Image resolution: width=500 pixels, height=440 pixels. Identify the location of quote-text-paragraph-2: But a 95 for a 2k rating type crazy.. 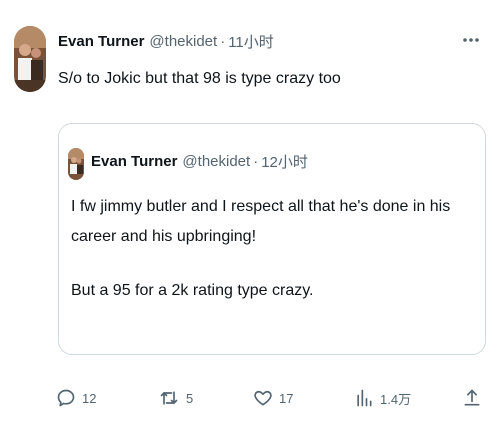
(192, 290).